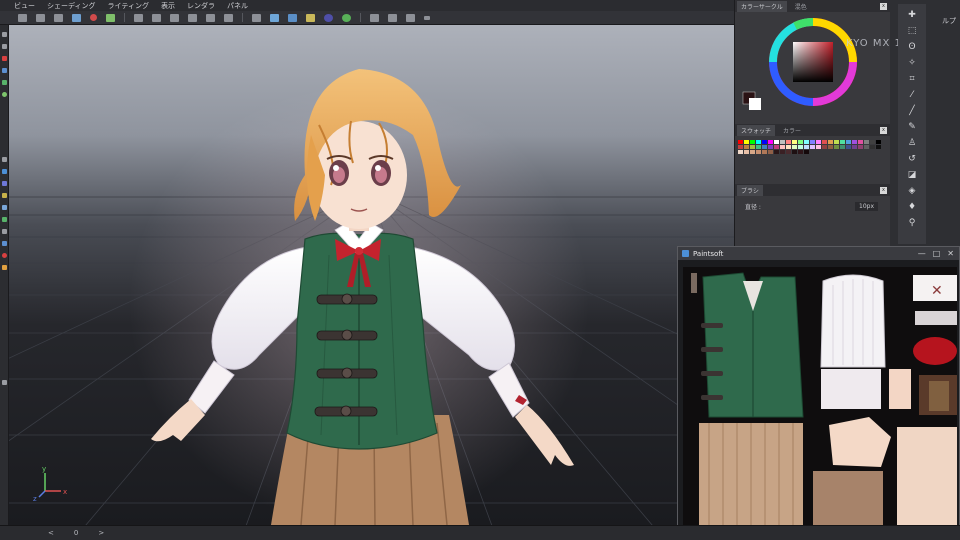 The width and height of the screenshot is (960, 540). What do you see at coordinates (750, 190) in the screenshot?
I see `tab-brush: ブラシ` at bounding box center [750, 190].